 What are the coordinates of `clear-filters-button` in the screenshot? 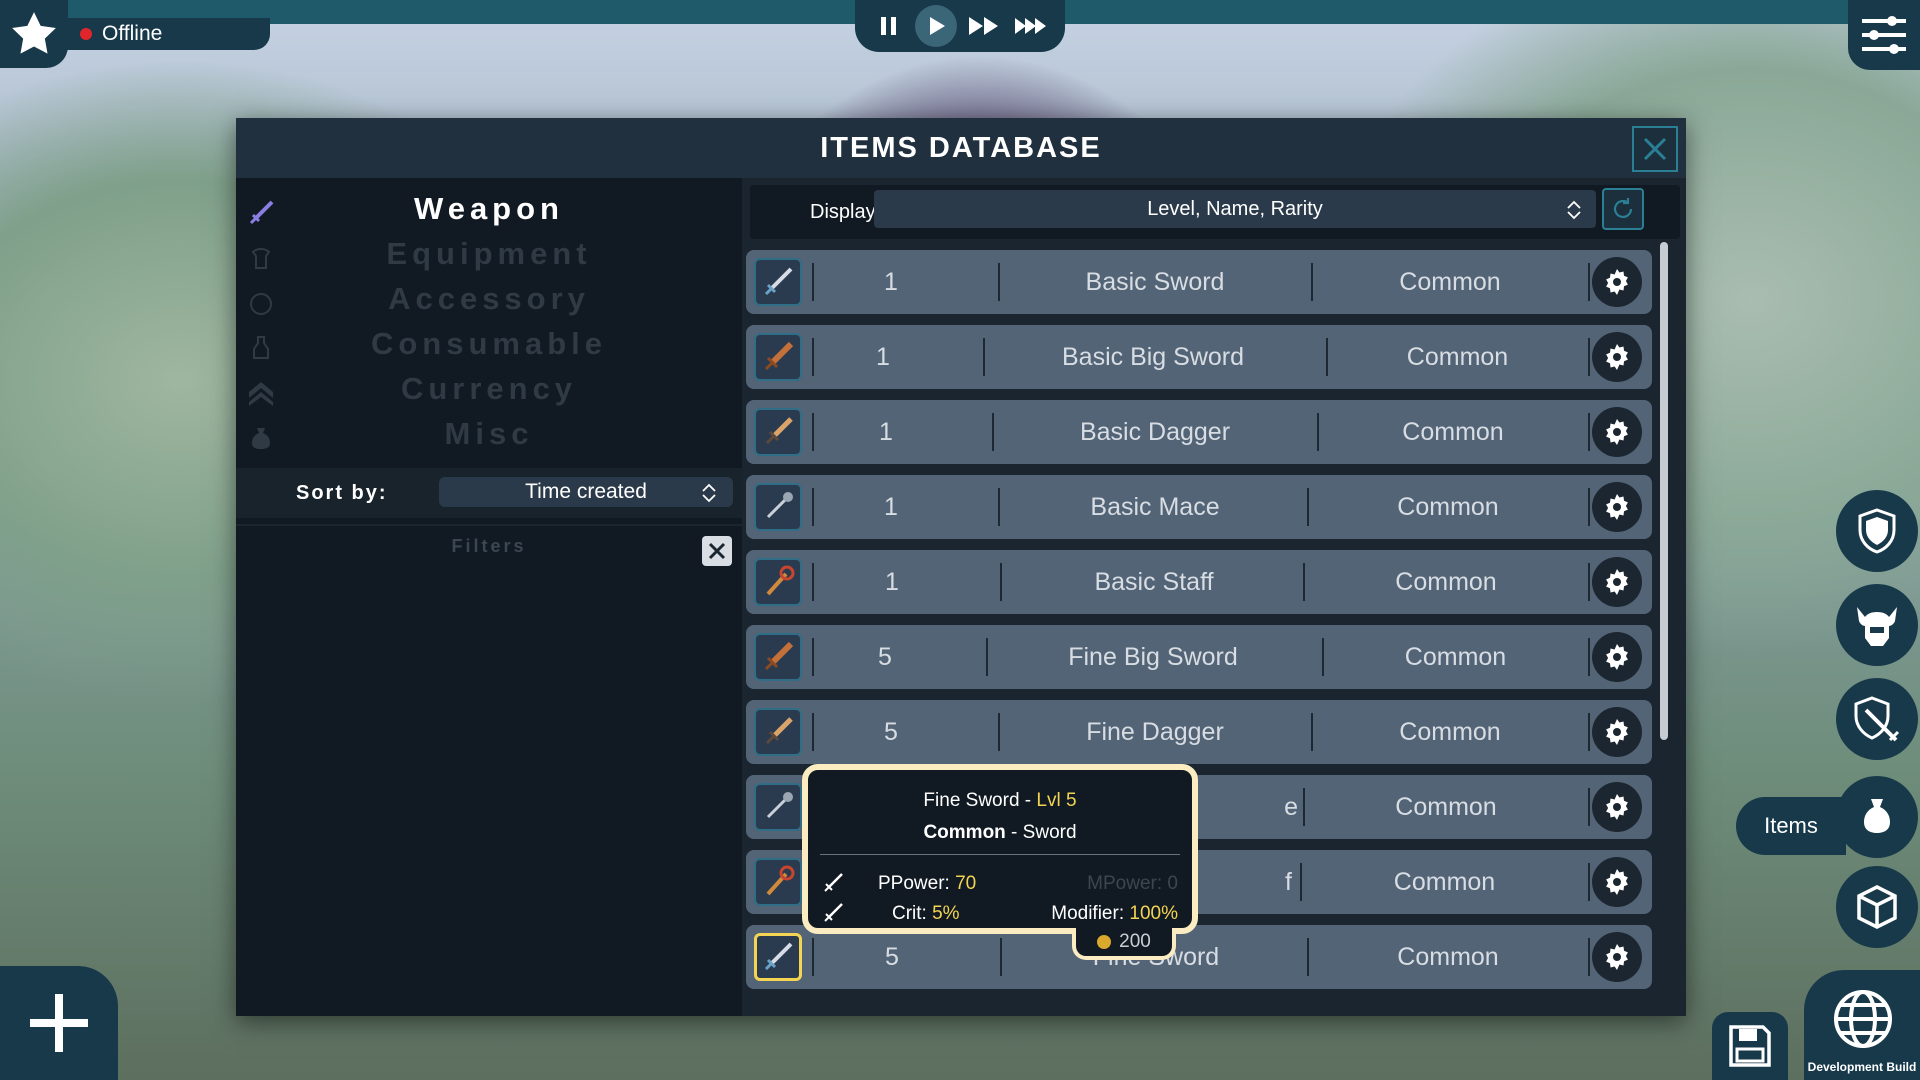 It's located at (717, 551).